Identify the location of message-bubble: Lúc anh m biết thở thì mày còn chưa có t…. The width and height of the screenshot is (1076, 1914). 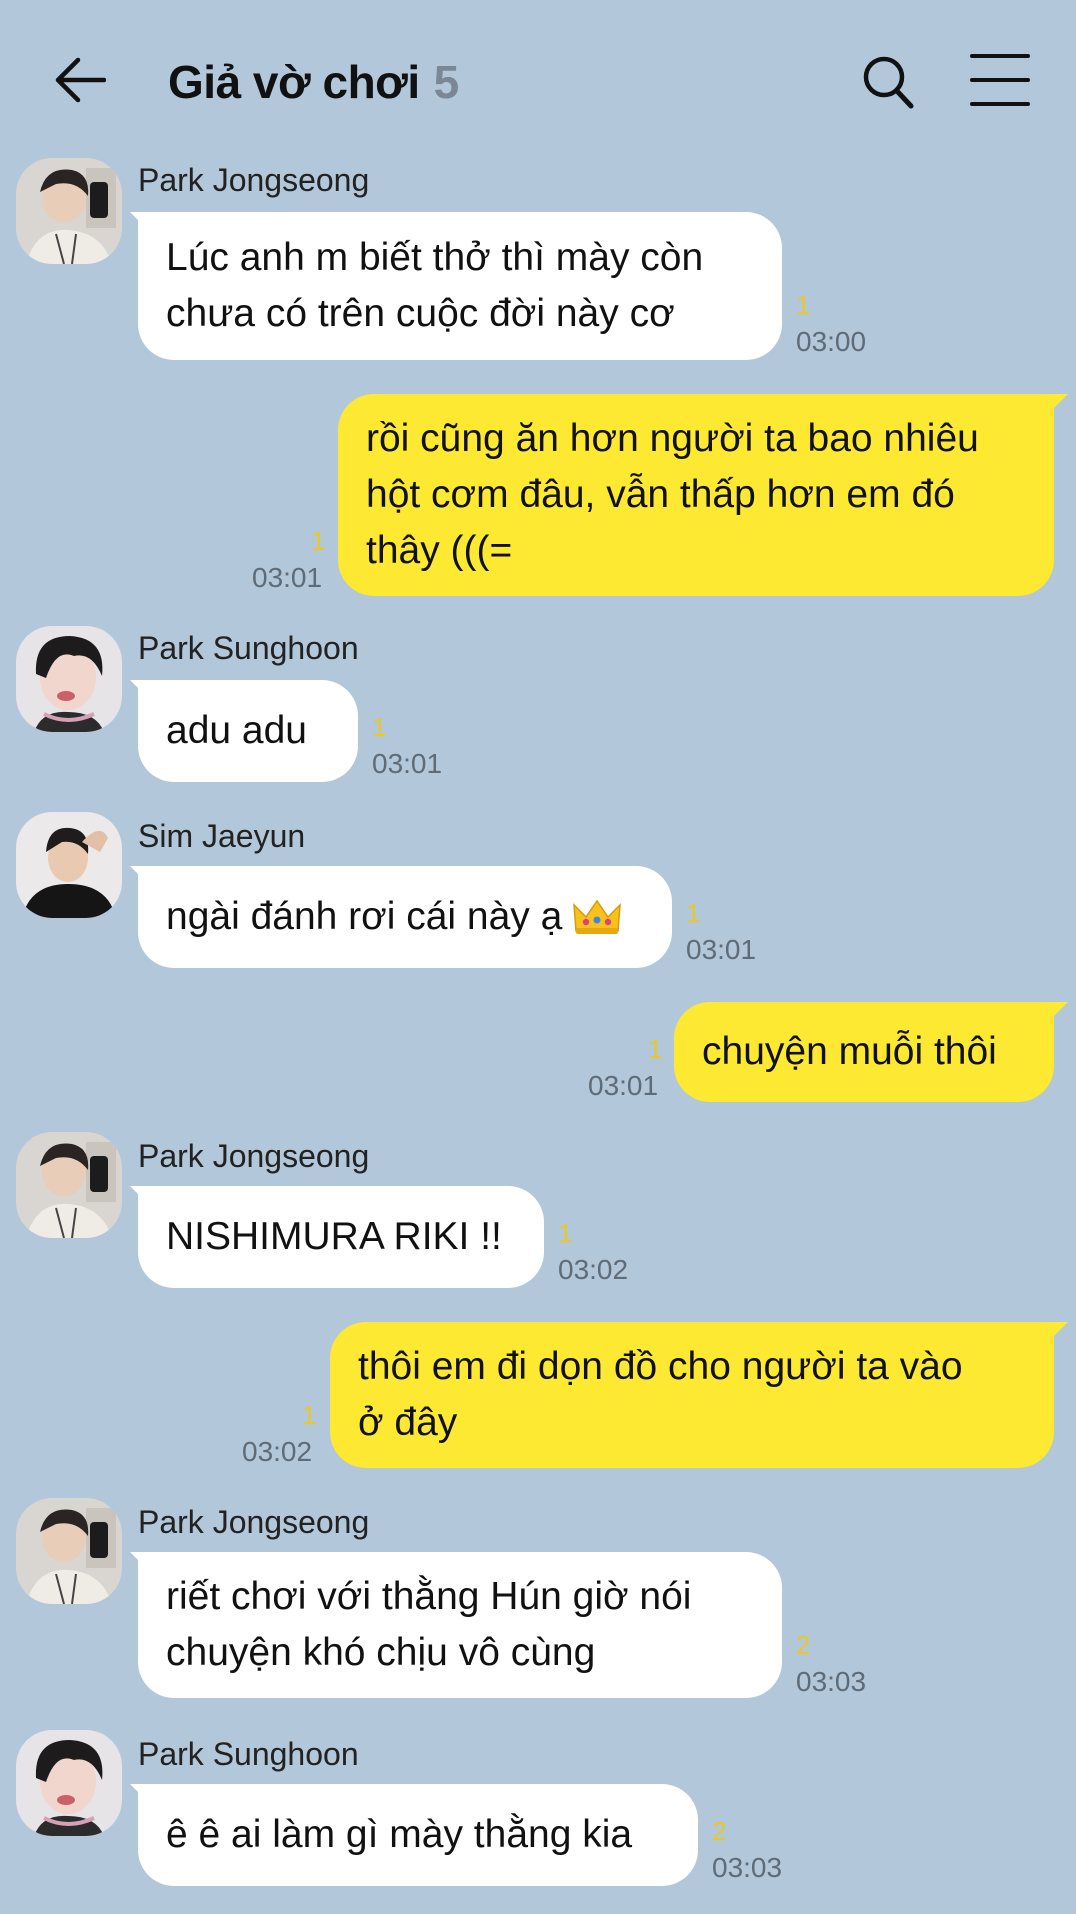
(460, 286).